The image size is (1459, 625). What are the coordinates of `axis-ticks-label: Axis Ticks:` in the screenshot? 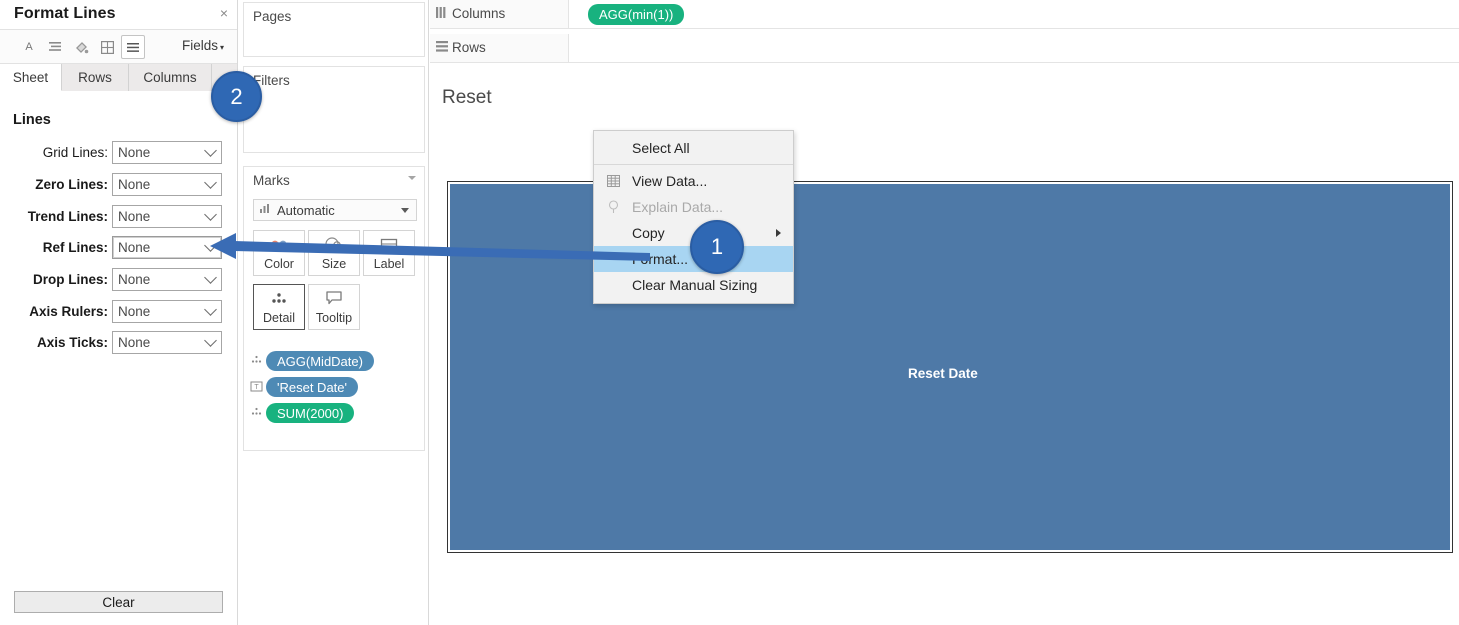 It's located at (72, 342).